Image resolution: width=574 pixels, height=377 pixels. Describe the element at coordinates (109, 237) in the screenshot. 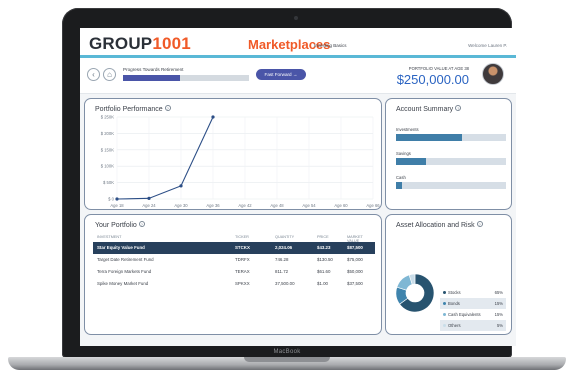

I see `column-header: INVESTMENT` at that location.